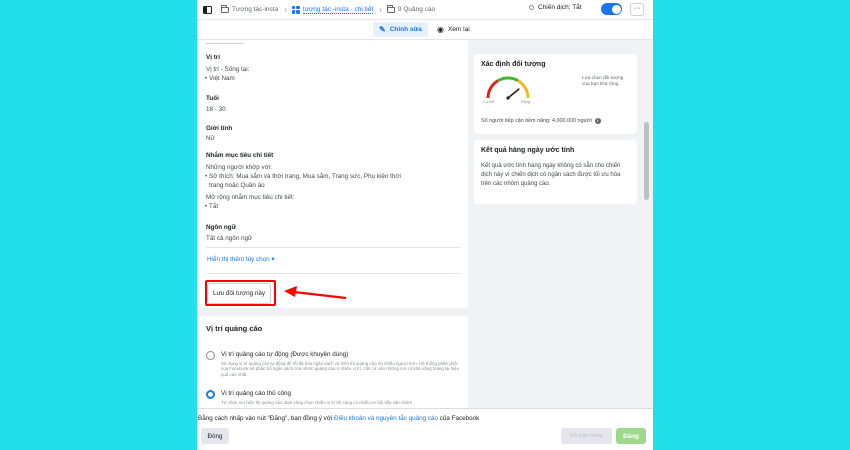 Image resolution: width=850 pixels, height=450 pixels. I want to click on gender-label: Giới tính, so click(219, 128).